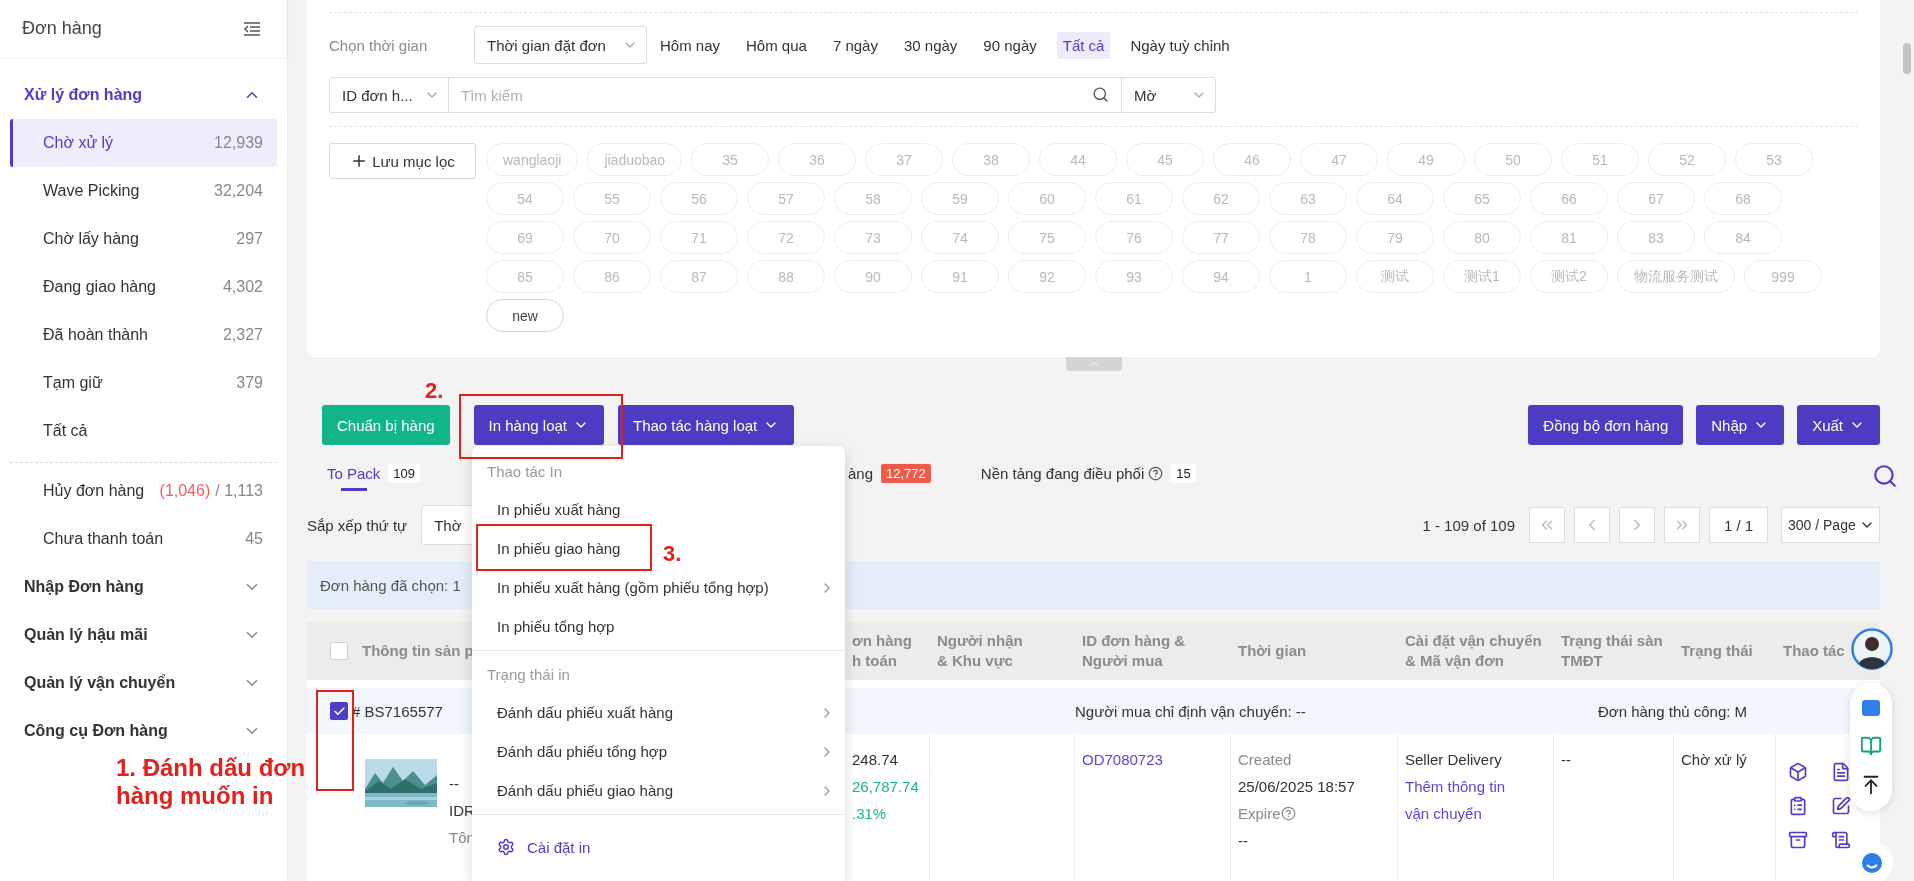  Describe the element at coordinates (1600, 159) in the screenshot. I see `filter-tag: 51` at that location.